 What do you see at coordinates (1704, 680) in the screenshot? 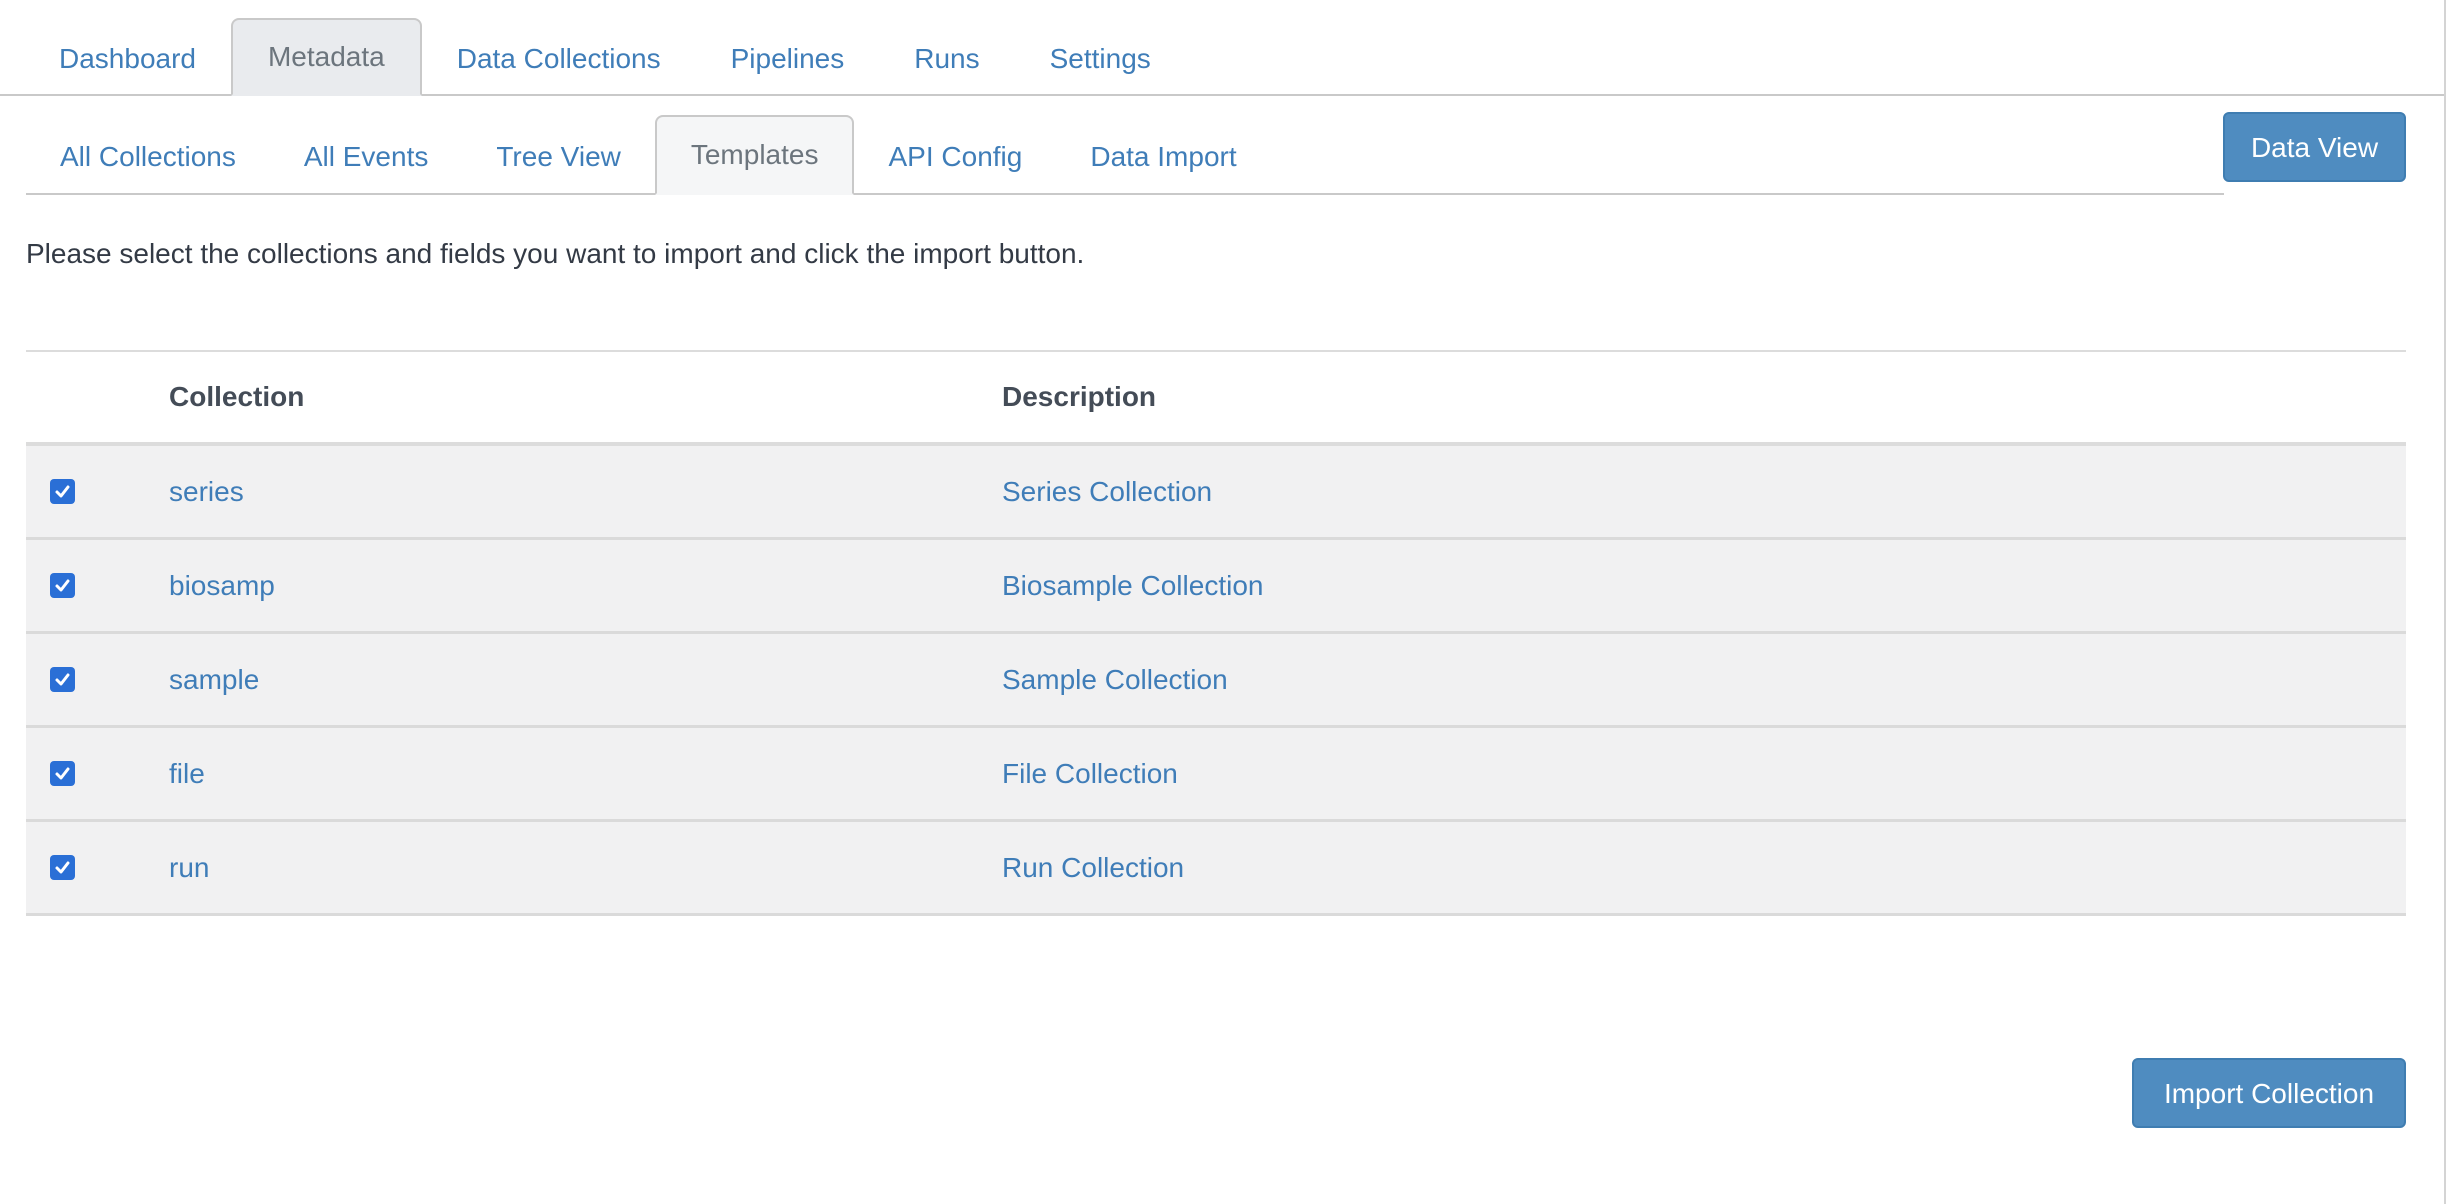
I see `collection-description: Sample Collection` at bounding box center [1704, 680].